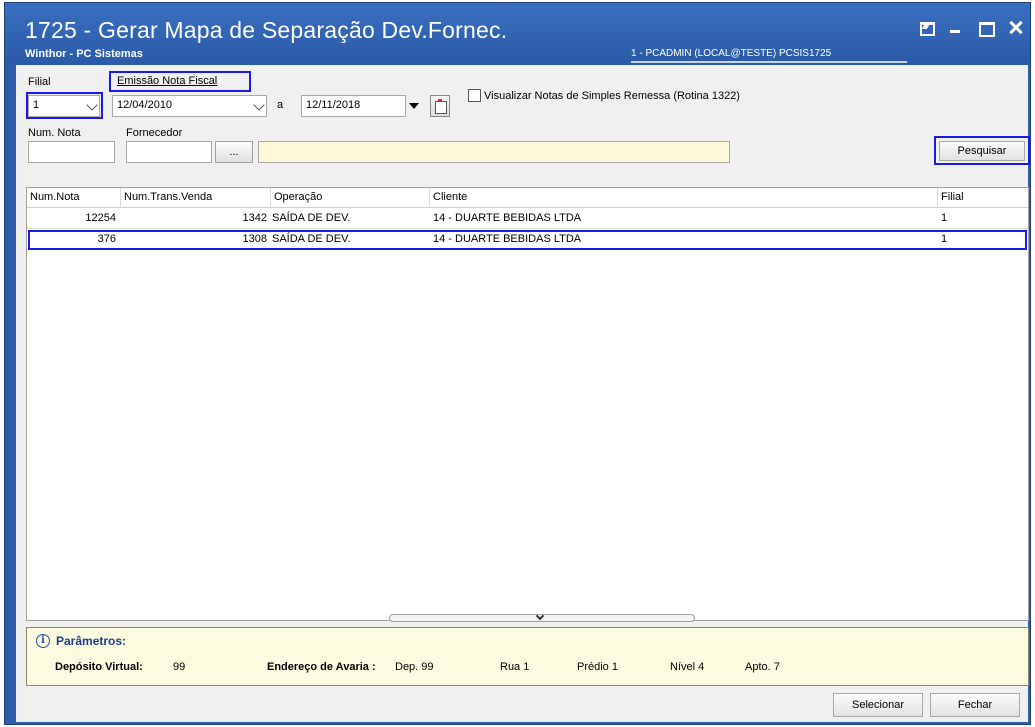 Image resolution: width=1035 pixels, height=727 pixels. Describe the element at coordinates (515, 667) in the screenshot. I see `endereco-rua: Rua 1` at that location.